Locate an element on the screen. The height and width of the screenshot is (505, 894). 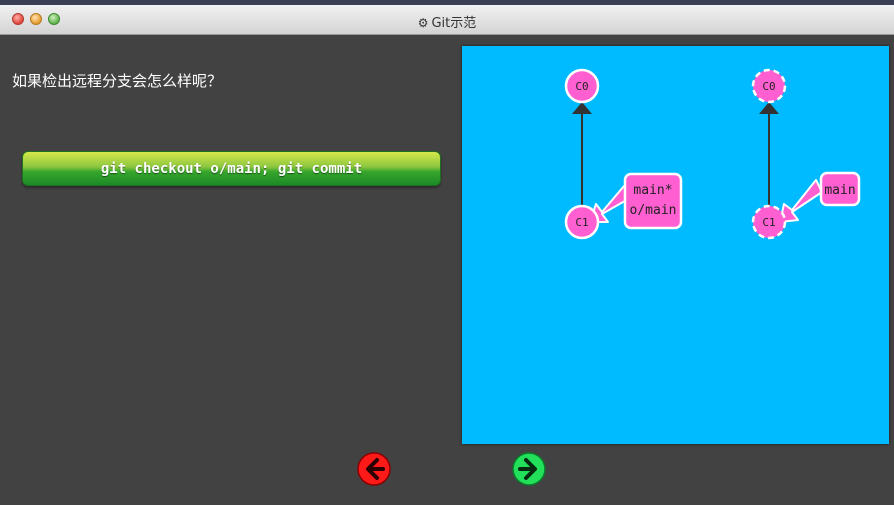
branch-label-before-line-2: o/main is located at coordinates (653, 210).